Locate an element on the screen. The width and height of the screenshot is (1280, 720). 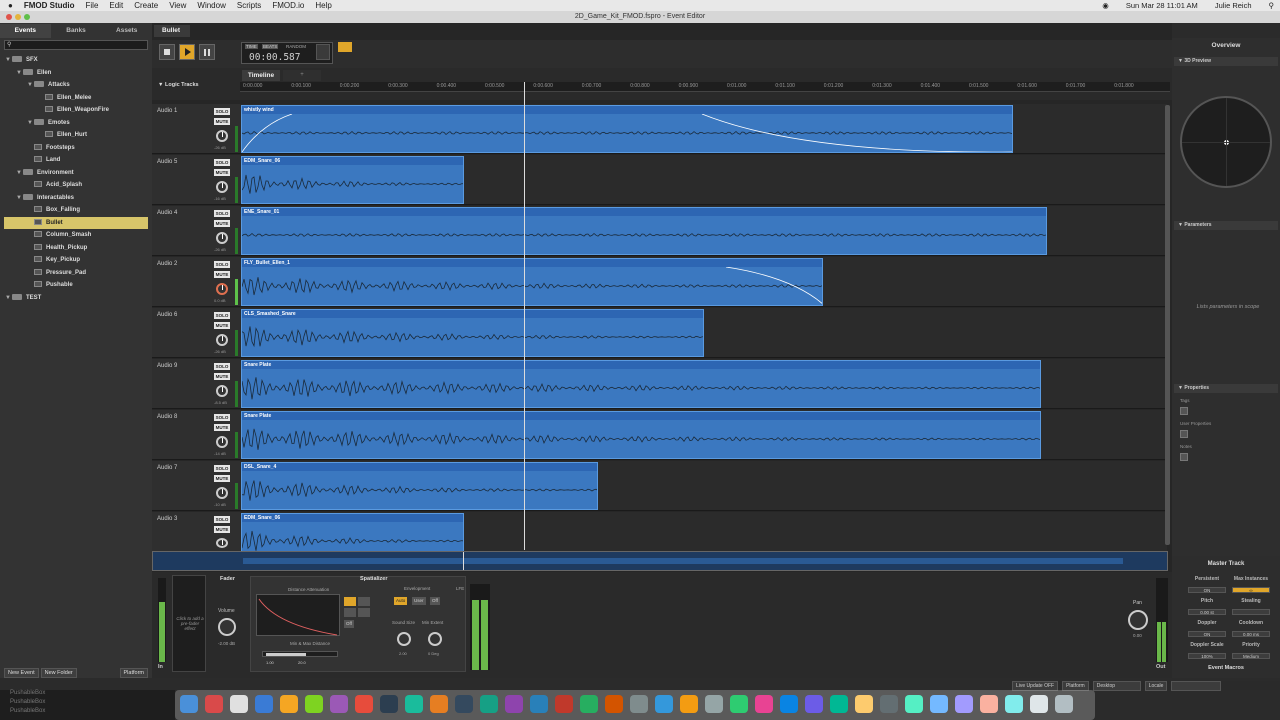
locale-dropdown is located at coordinates (1196, 685).